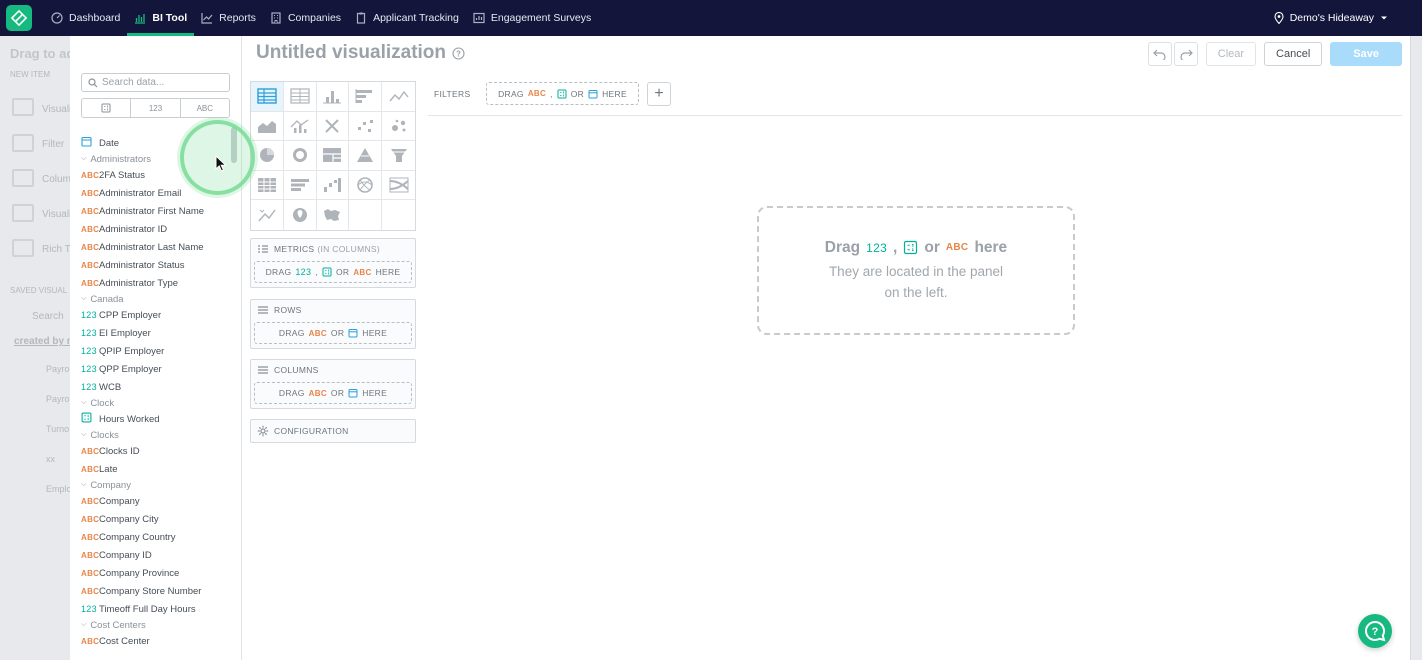 This screenshot has height=660, width=1422. What do you see at coordinates (911, 247) in the screenshot?
I see `calculator-icon` at bounding box center [911, 247].